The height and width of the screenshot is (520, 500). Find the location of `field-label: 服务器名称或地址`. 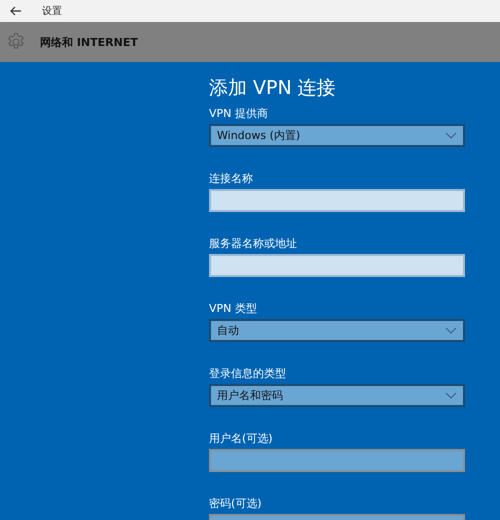

field-label: 服务器名称或地址 is located at coordinates (253, 243).